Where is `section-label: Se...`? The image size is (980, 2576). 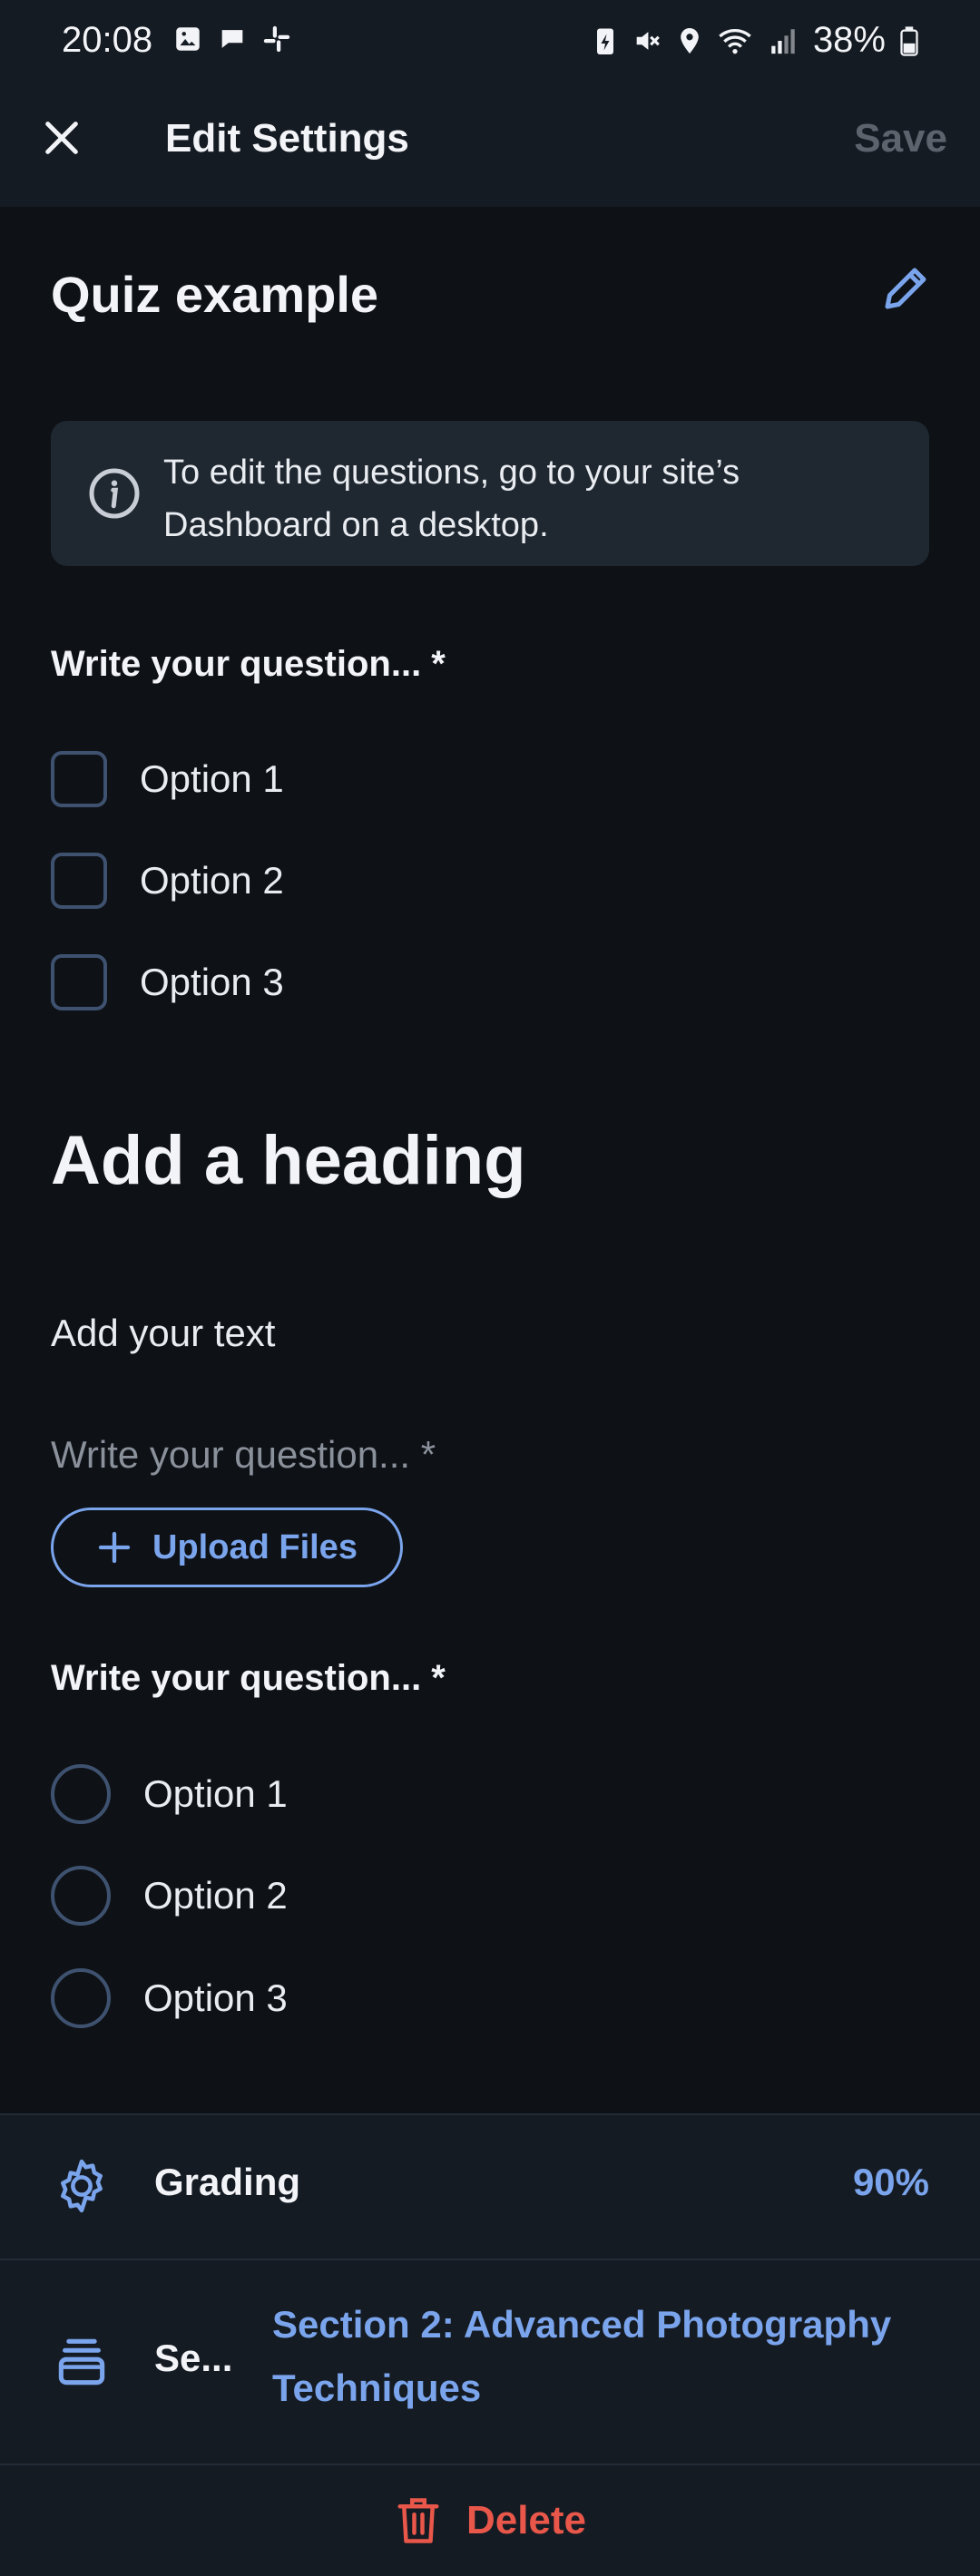 section-label: Se... is located at coordinates (193, 2358).